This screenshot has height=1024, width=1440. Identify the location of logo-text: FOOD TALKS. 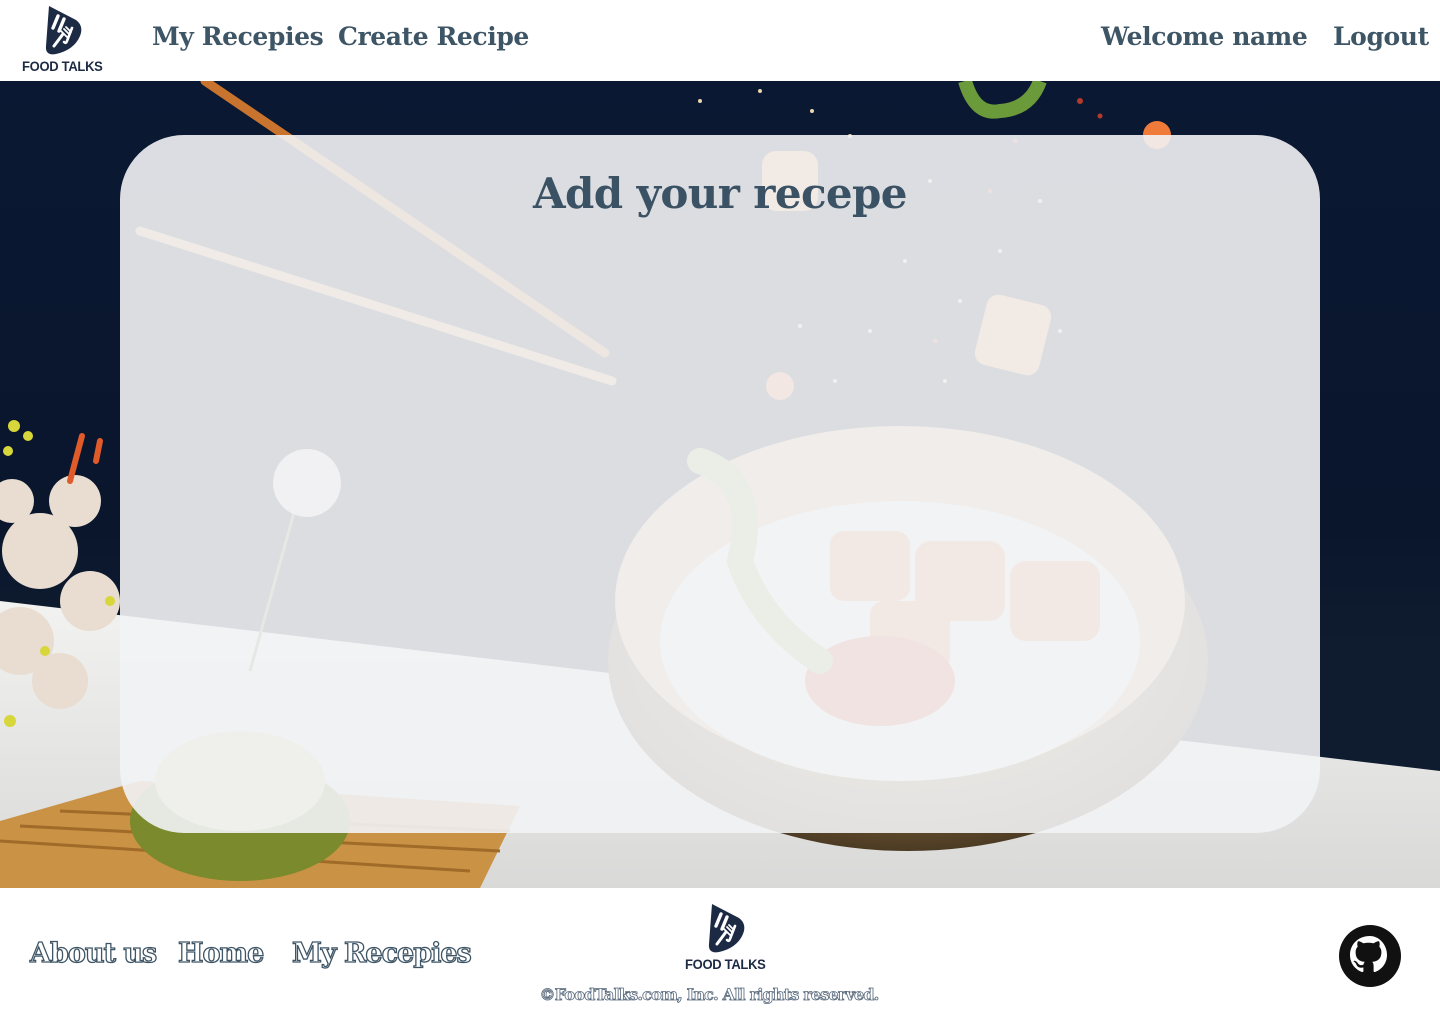
(62, 66).